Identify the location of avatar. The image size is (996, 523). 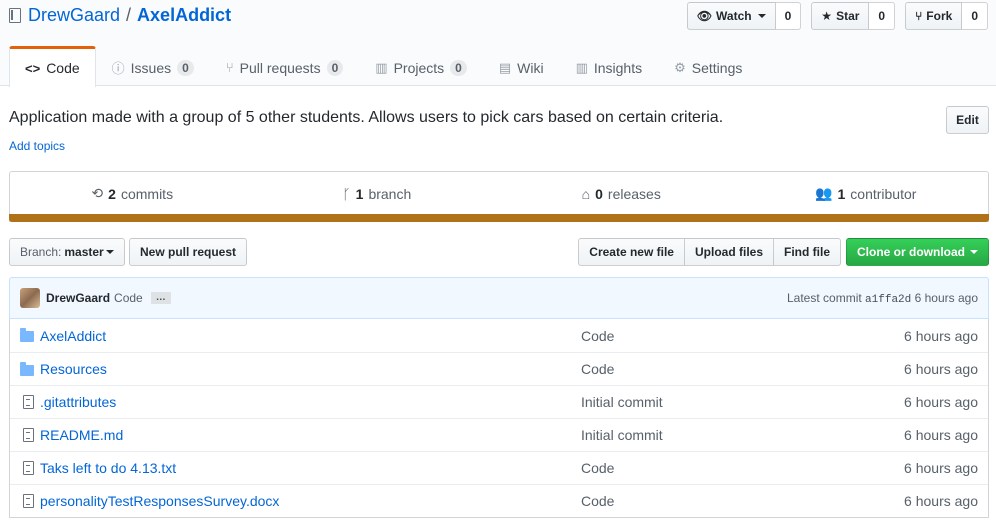
(30, 298).